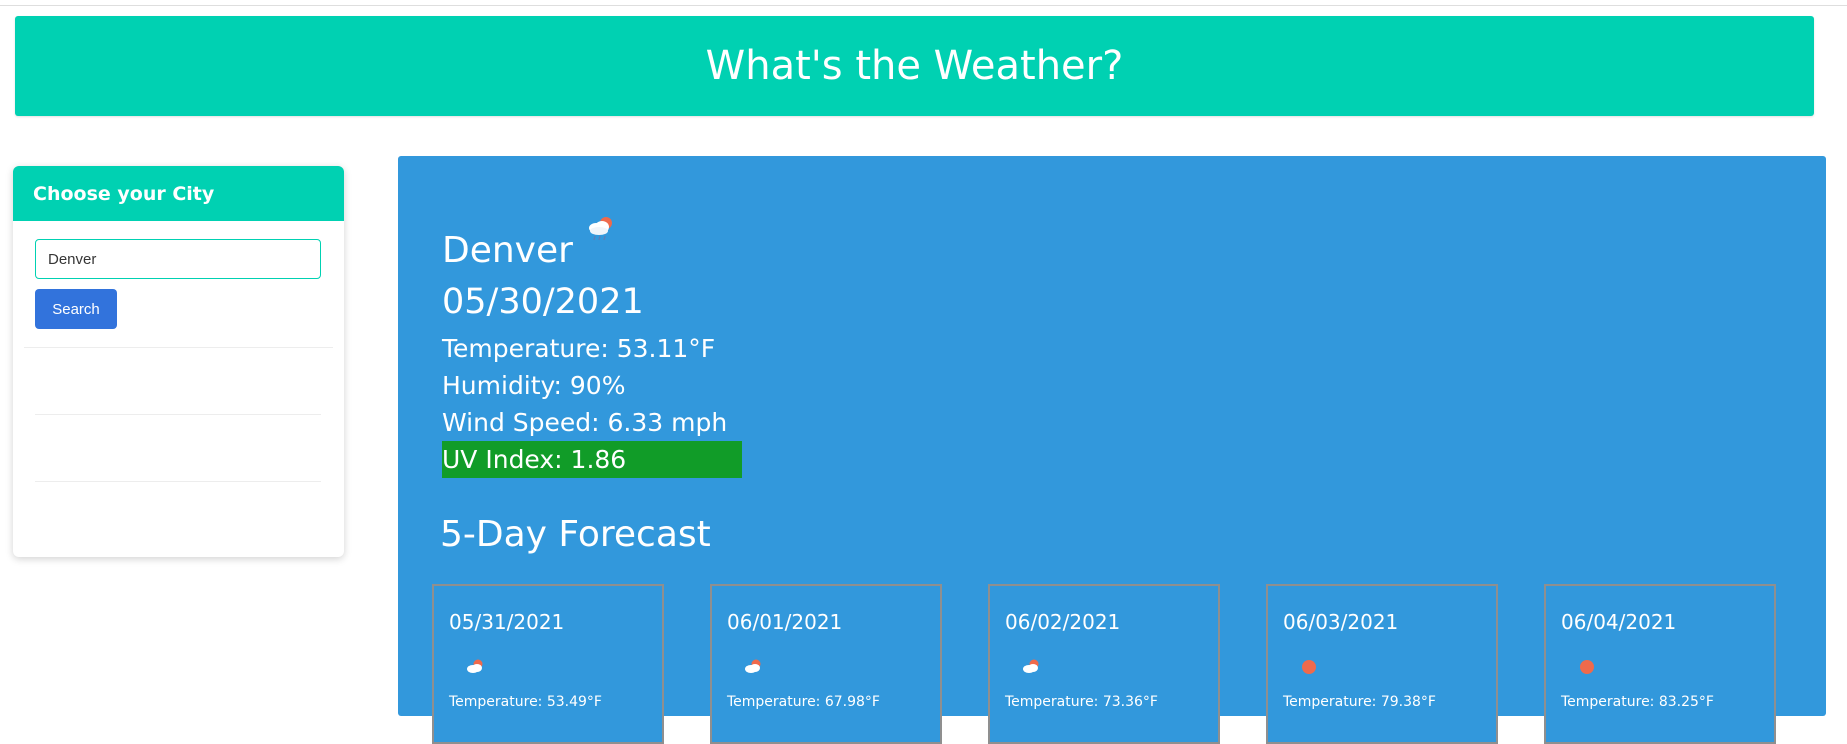  Describe the element at coordinates (1104, 664) in the screenshot. I see `forecast-card: 06/02/2021 Temperature: 73.36°F` at that location.